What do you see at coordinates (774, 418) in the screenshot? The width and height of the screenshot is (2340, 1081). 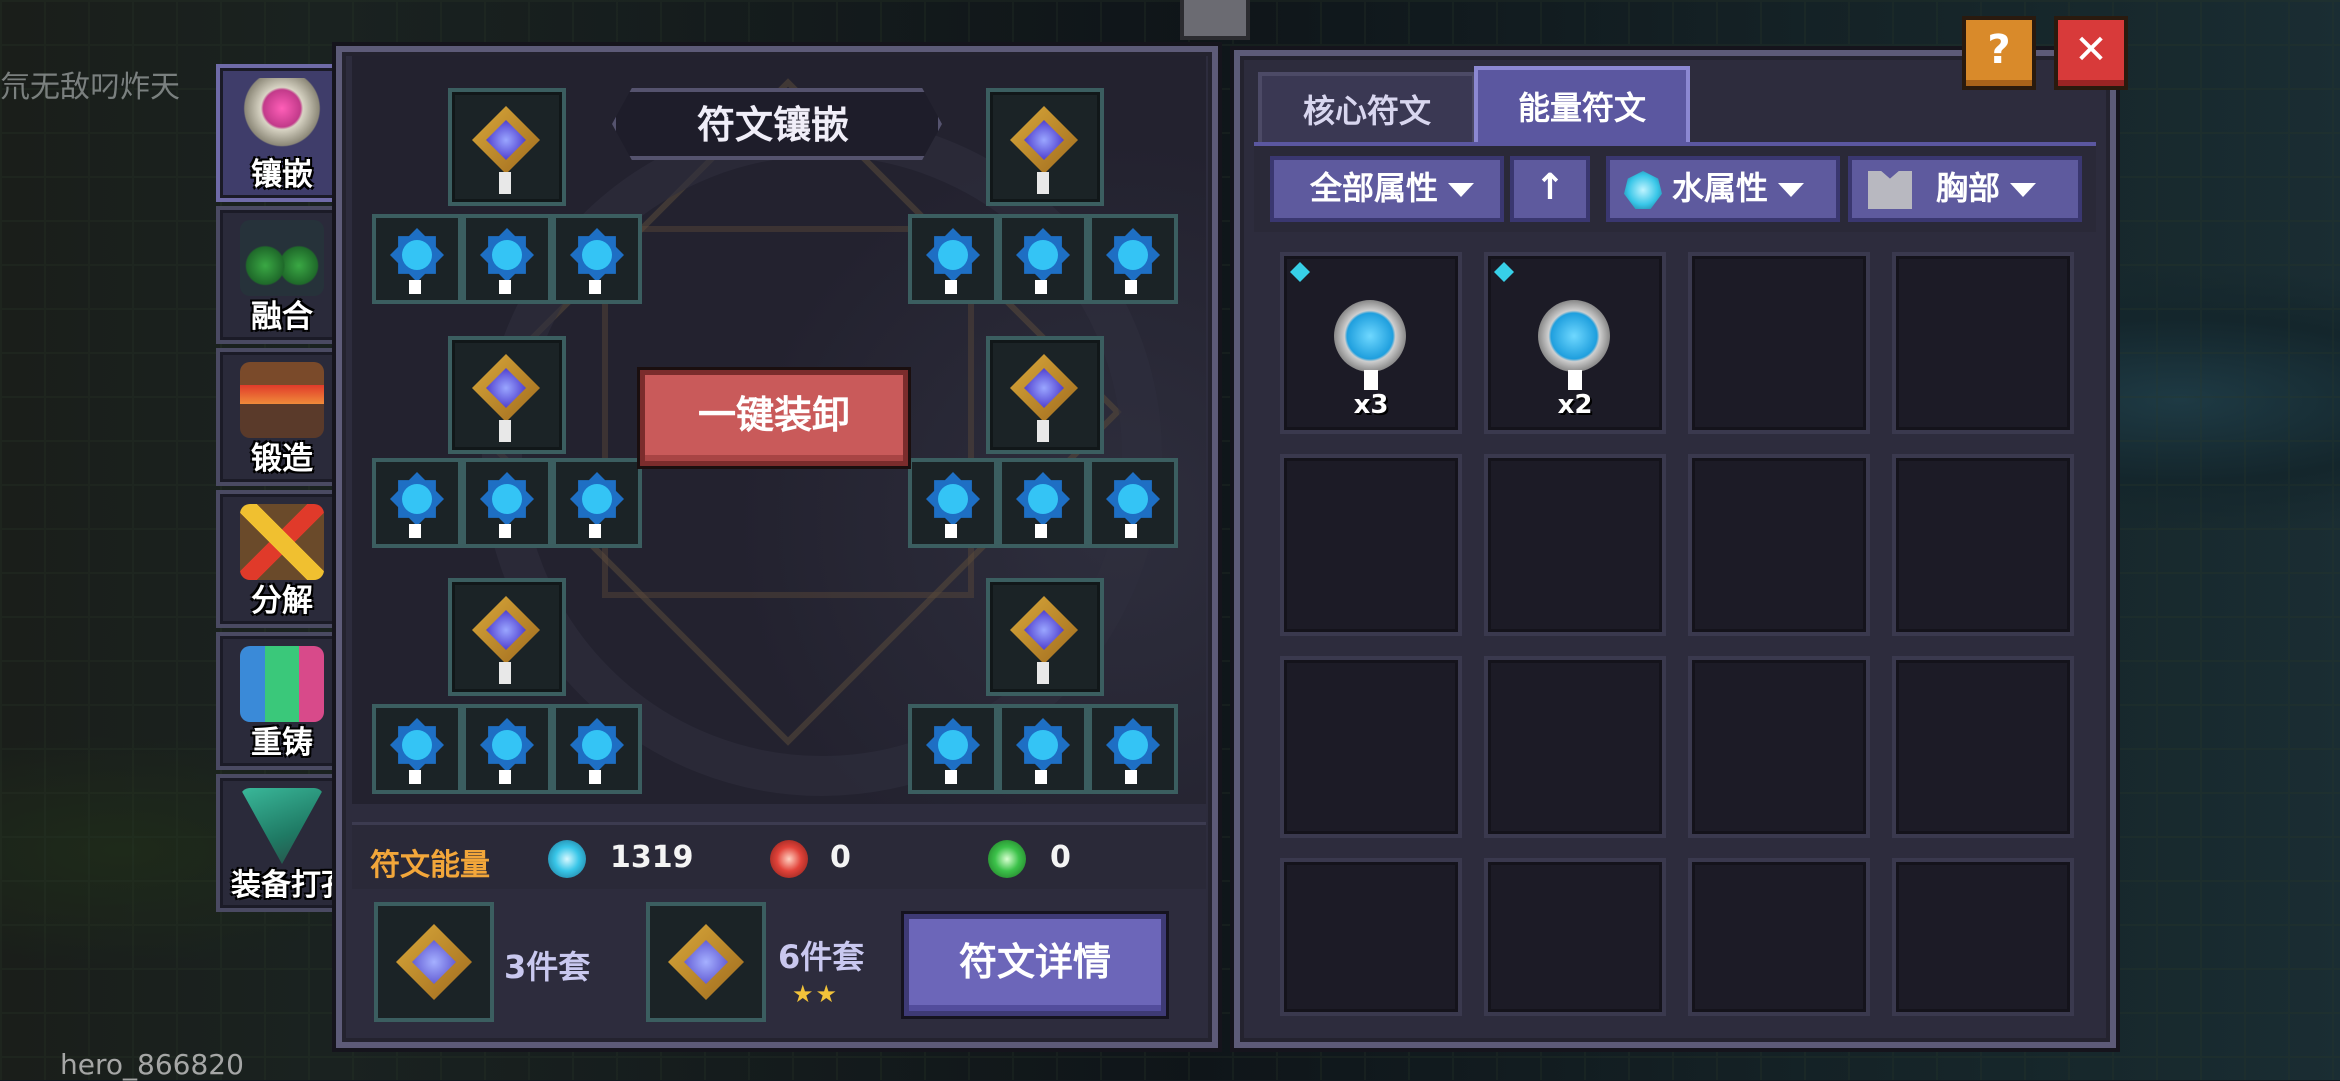 I see `unequip-all-button: 一键装卸` at bounding box center [774, 418].